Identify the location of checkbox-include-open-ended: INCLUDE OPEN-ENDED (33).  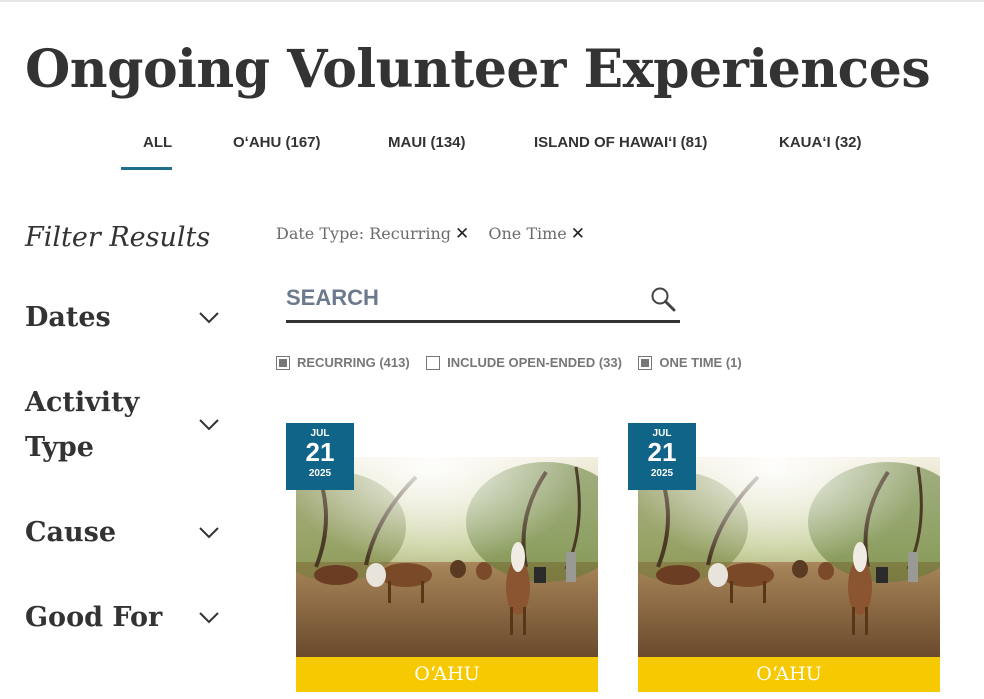
(524, 362).